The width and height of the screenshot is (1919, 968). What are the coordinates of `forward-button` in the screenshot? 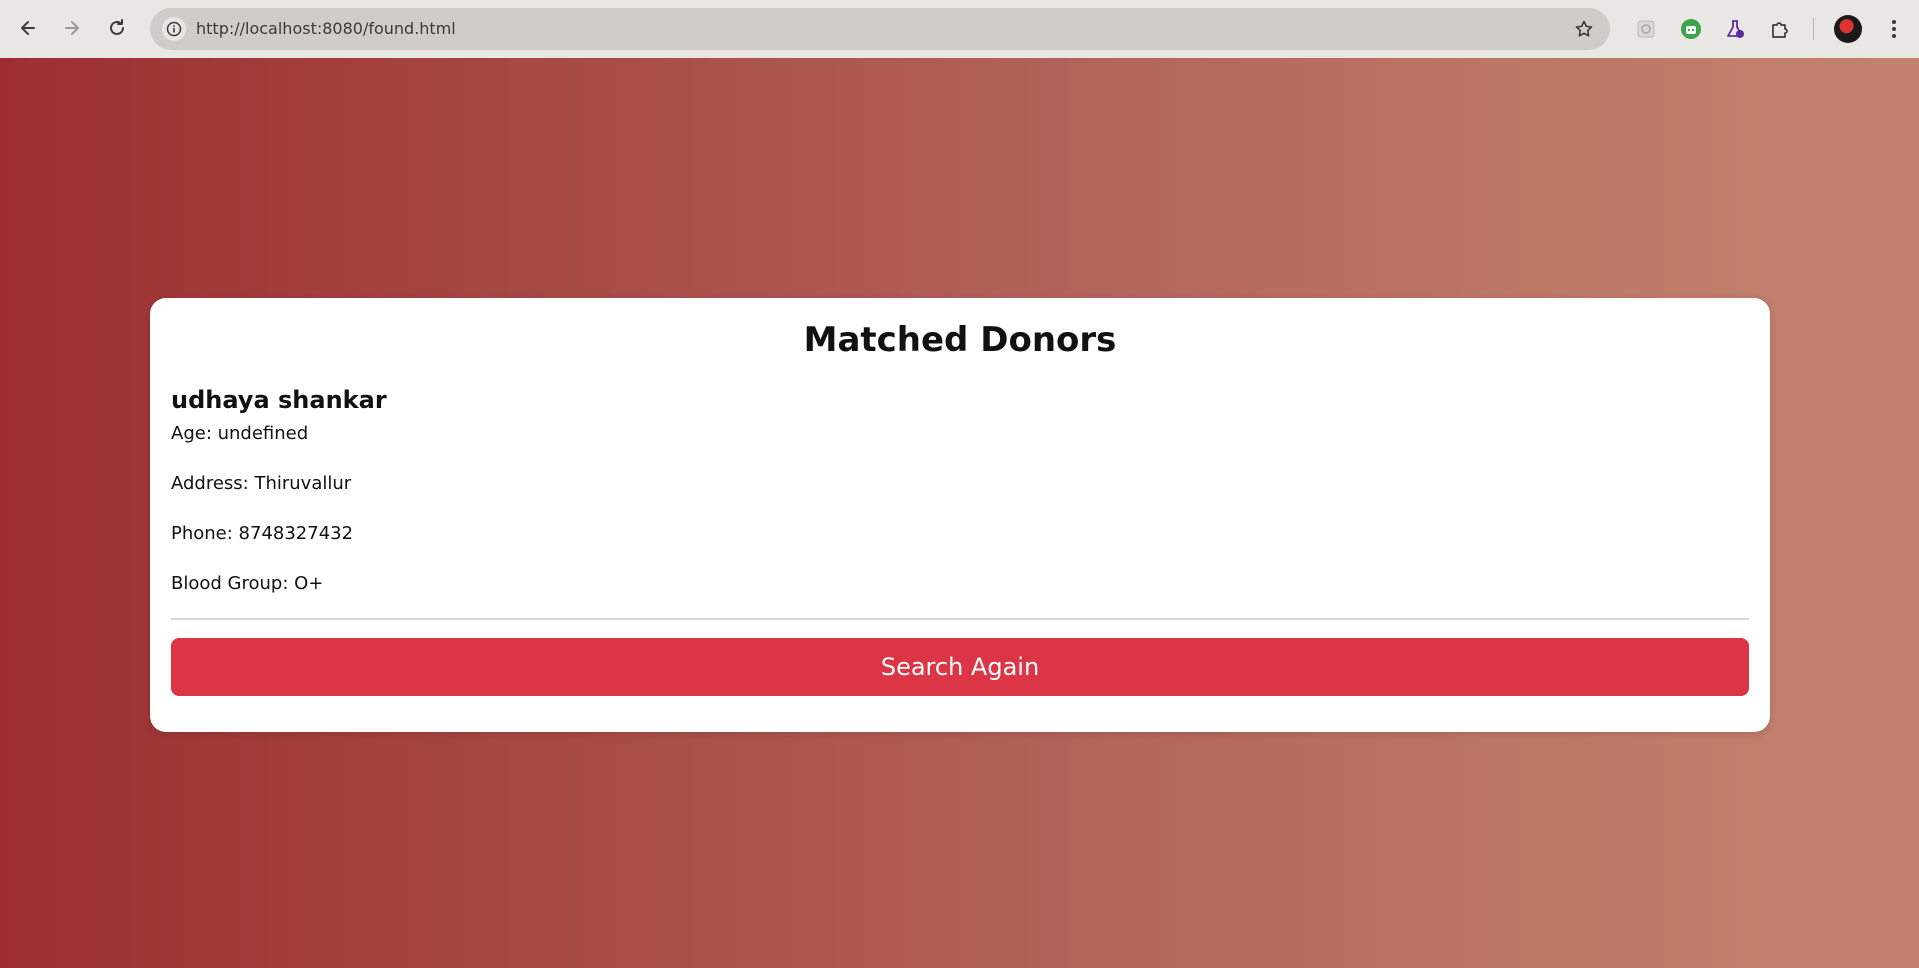 It's located at (72, 28).